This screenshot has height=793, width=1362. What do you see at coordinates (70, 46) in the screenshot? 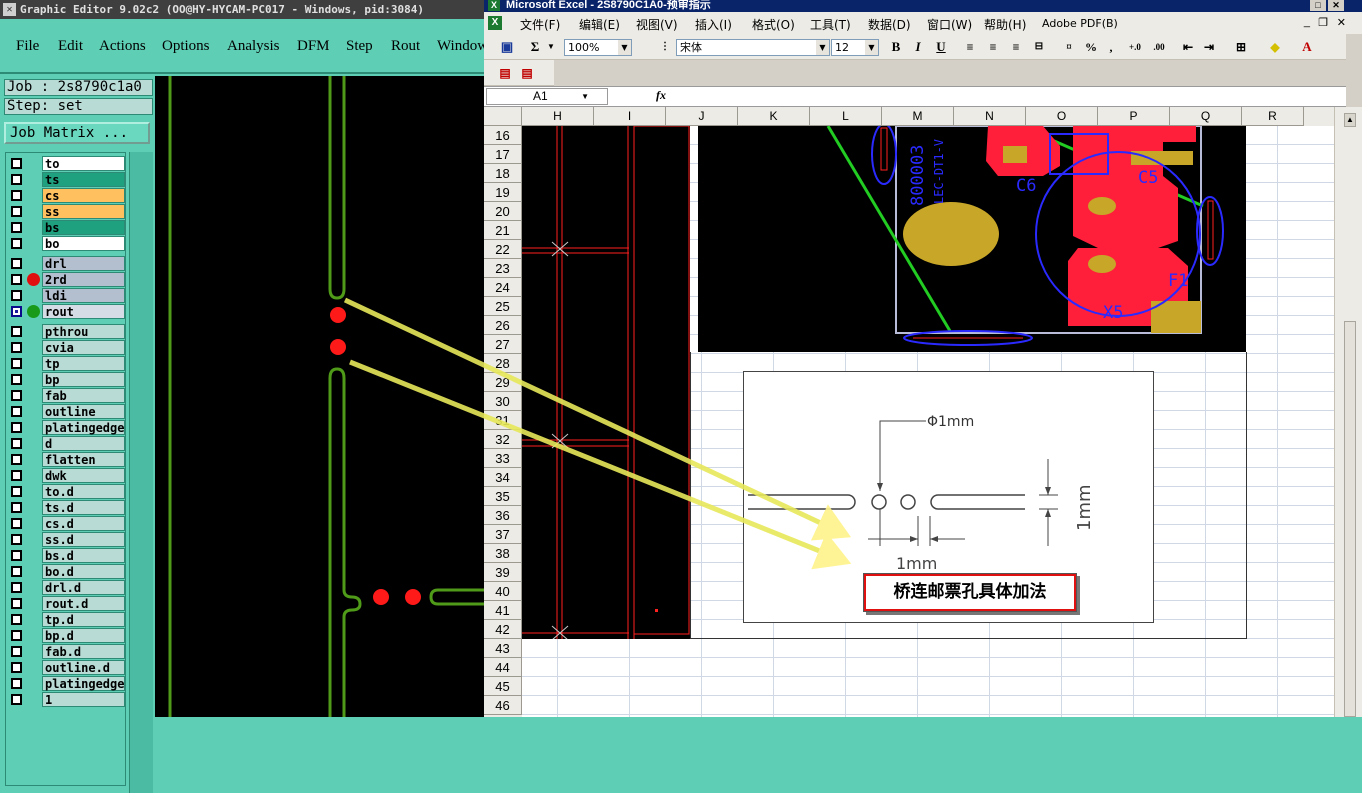
I see `menu-edit: Edit` at bounding box center [70, 46].